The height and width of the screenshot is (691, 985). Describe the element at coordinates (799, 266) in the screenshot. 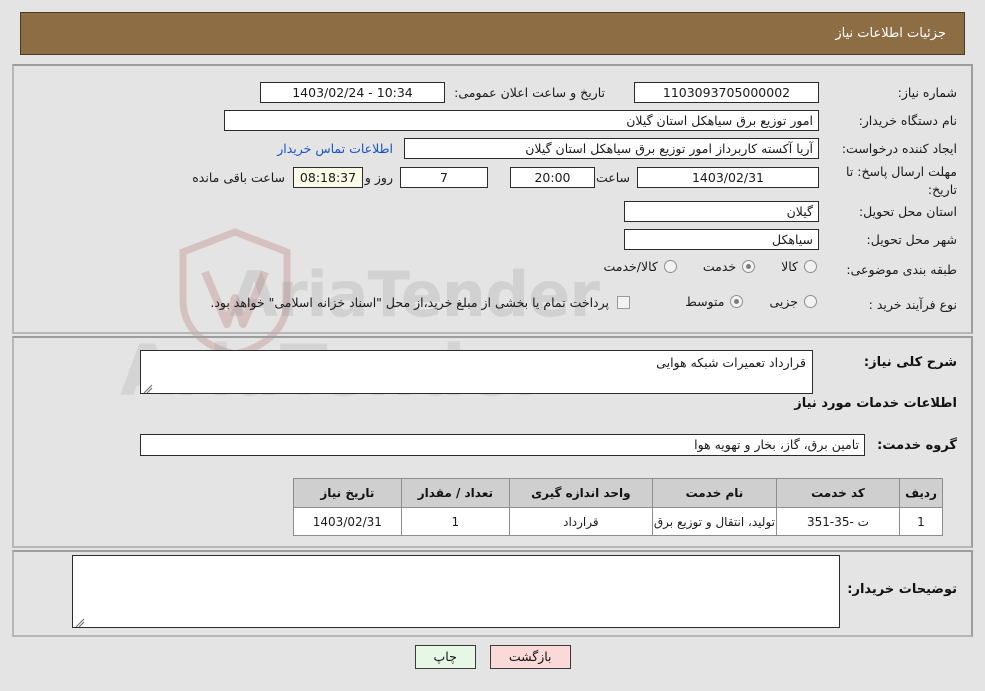

I see `classification-option-kala: کالا` at that location.